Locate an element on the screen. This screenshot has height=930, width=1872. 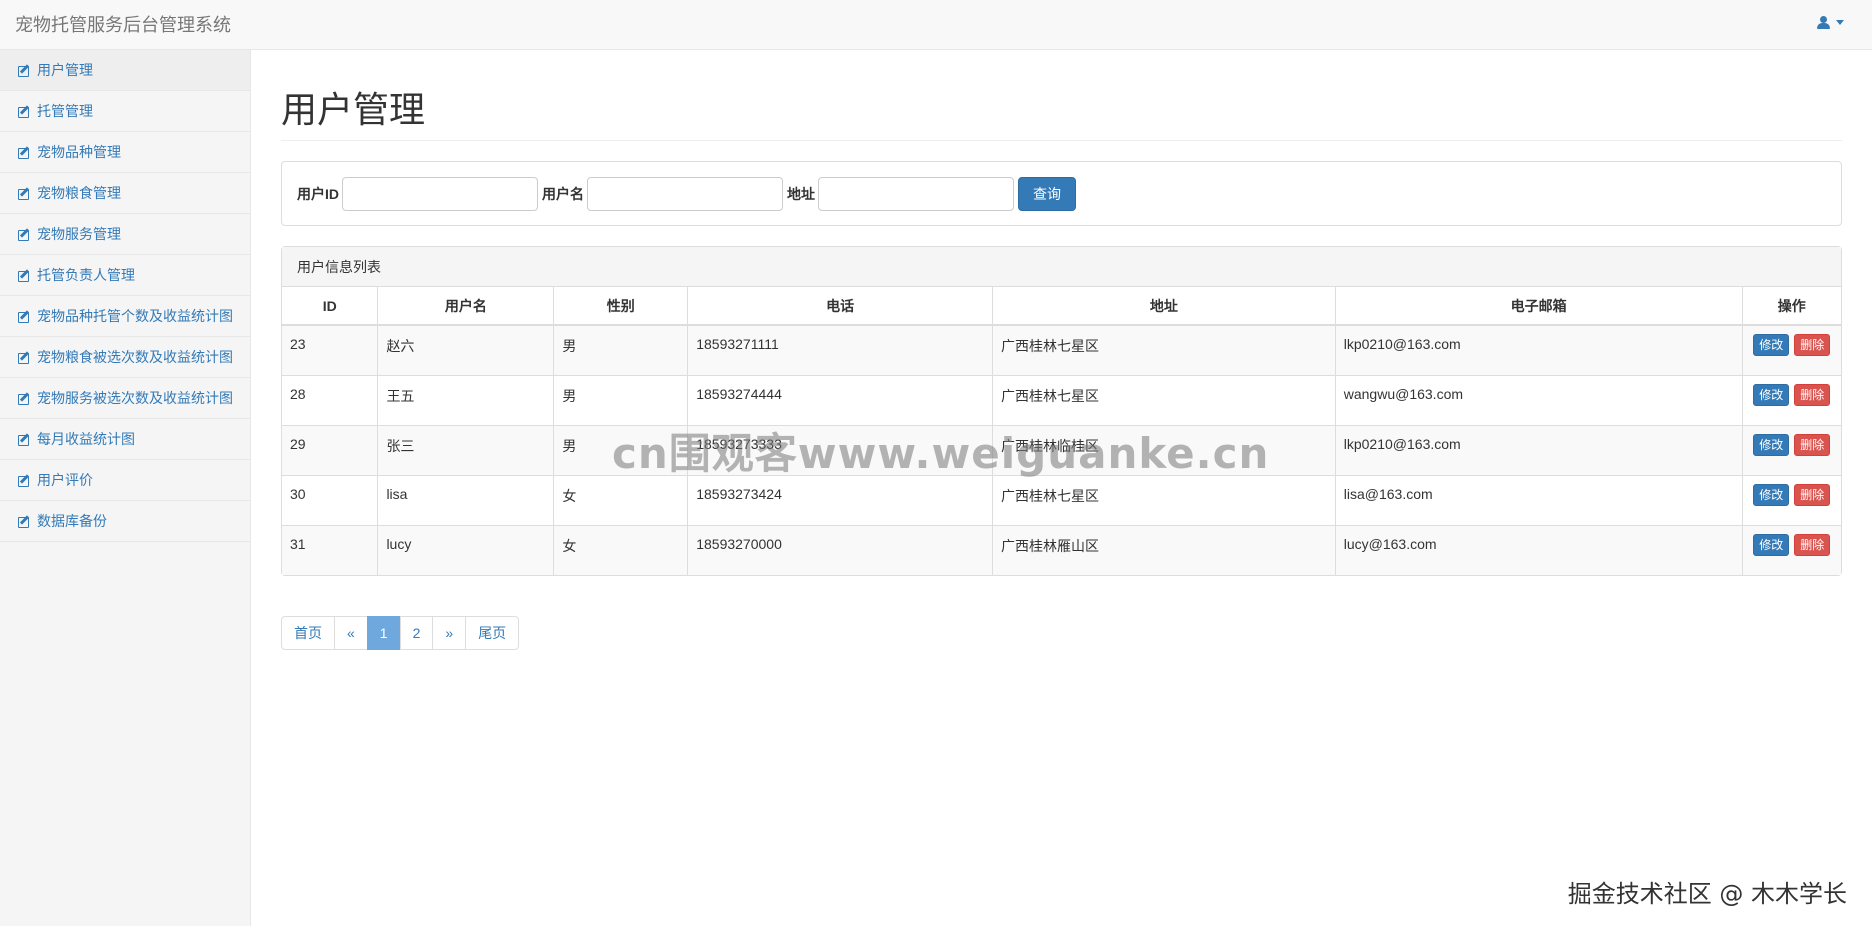
sidebar-item-label: 宠物品种管理 is located at coordinates (79, 152).